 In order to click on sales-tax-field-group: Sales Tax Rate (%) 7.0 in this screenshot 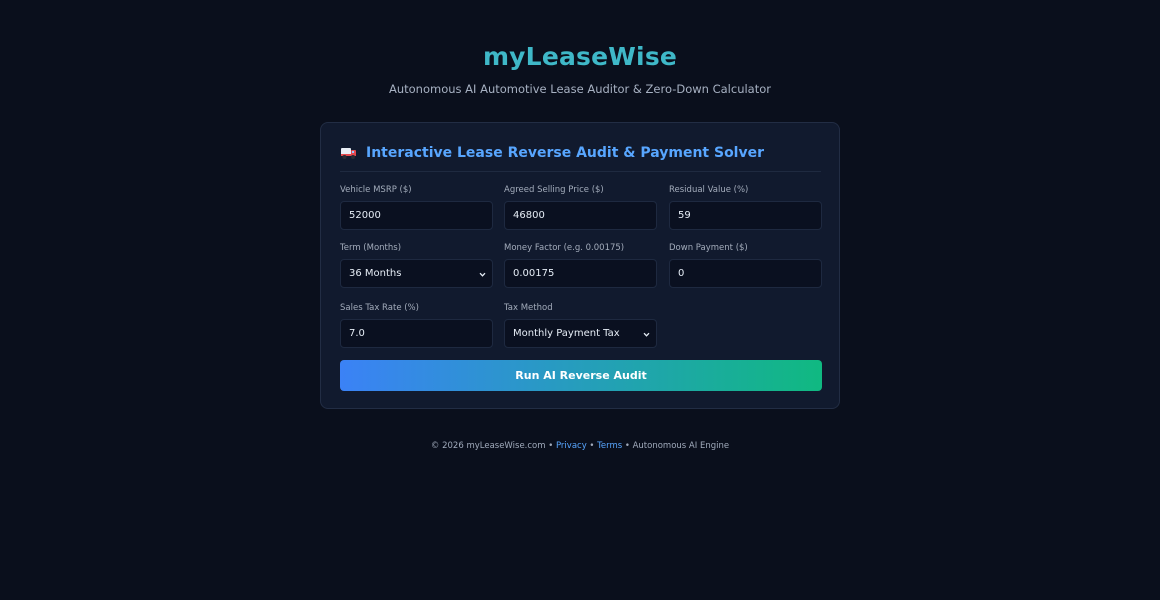, I will do `click(416, 325)`.